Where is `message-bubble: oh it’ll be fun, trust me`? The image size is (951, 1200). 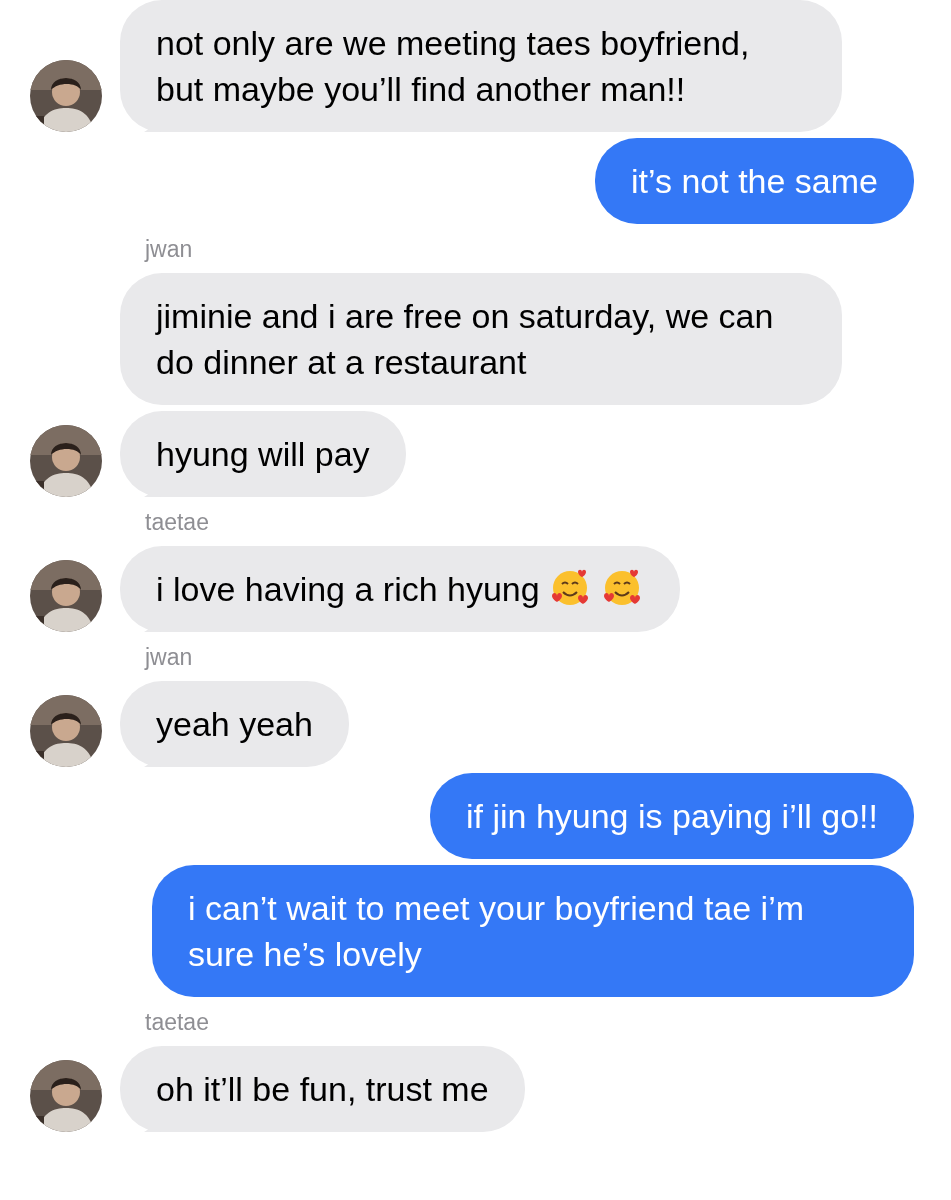 message-bubble: oh it’ll be fun, trust me is located at coordinates (322, 1089).